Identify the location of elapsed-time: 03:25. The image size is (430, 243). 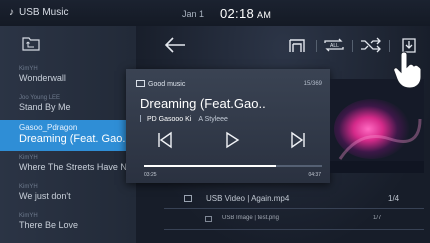
(150, 175).